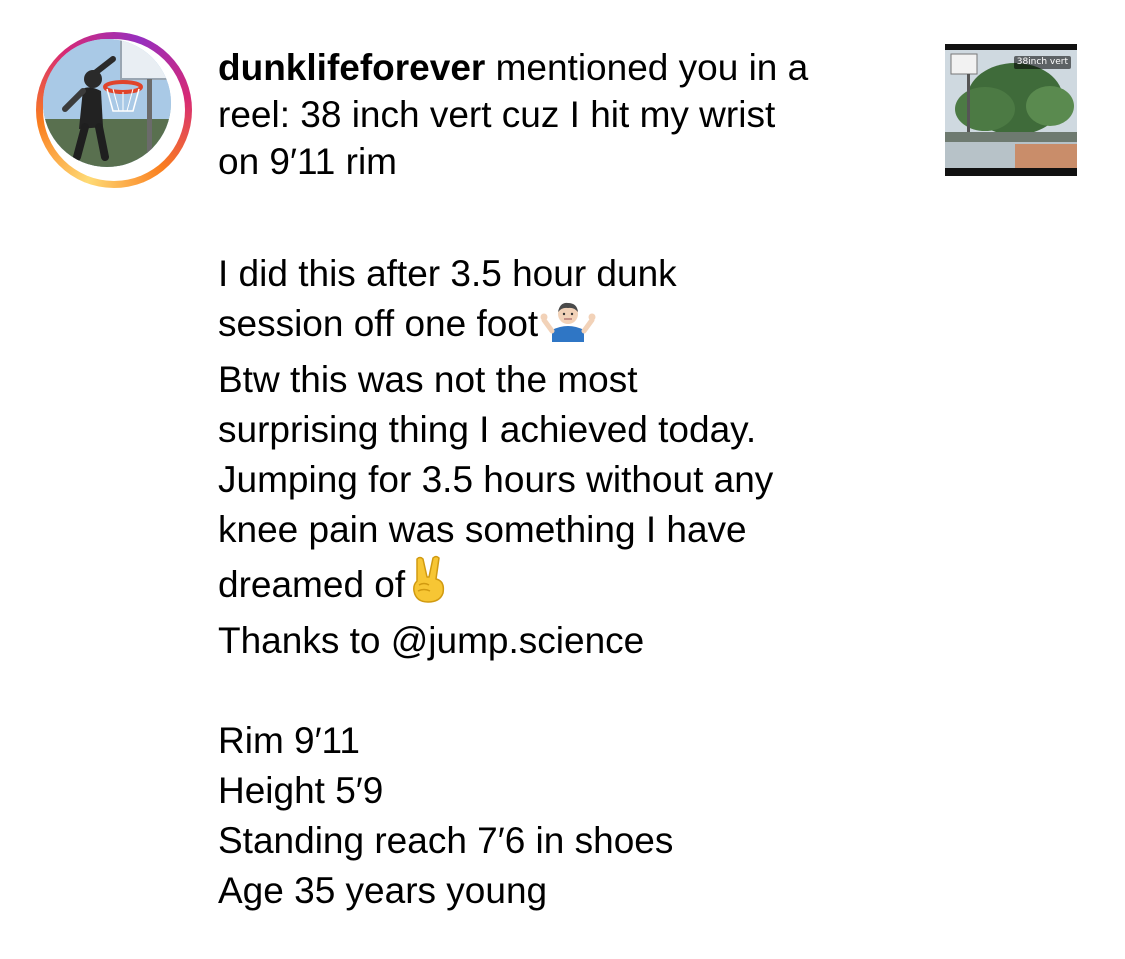 The width and height of the screenshot is (1125, 959). Describe the element at coordinates (482, 529) in the screenshot. I see `caption-line: knee pain was something I have` at that location.